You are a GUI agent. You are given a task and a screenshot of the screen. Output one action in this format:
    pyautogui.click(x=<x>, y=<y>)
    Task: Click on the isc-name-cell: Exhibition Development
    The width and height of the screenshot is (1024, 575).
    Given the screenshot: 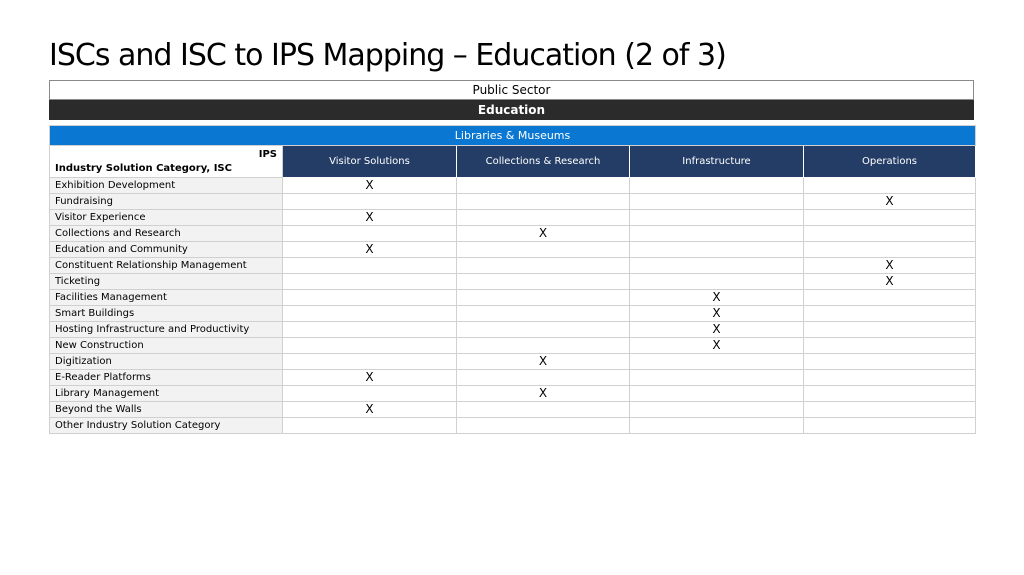 What is the action you would take?
    pyautogui.click(x=166, y=185)
    